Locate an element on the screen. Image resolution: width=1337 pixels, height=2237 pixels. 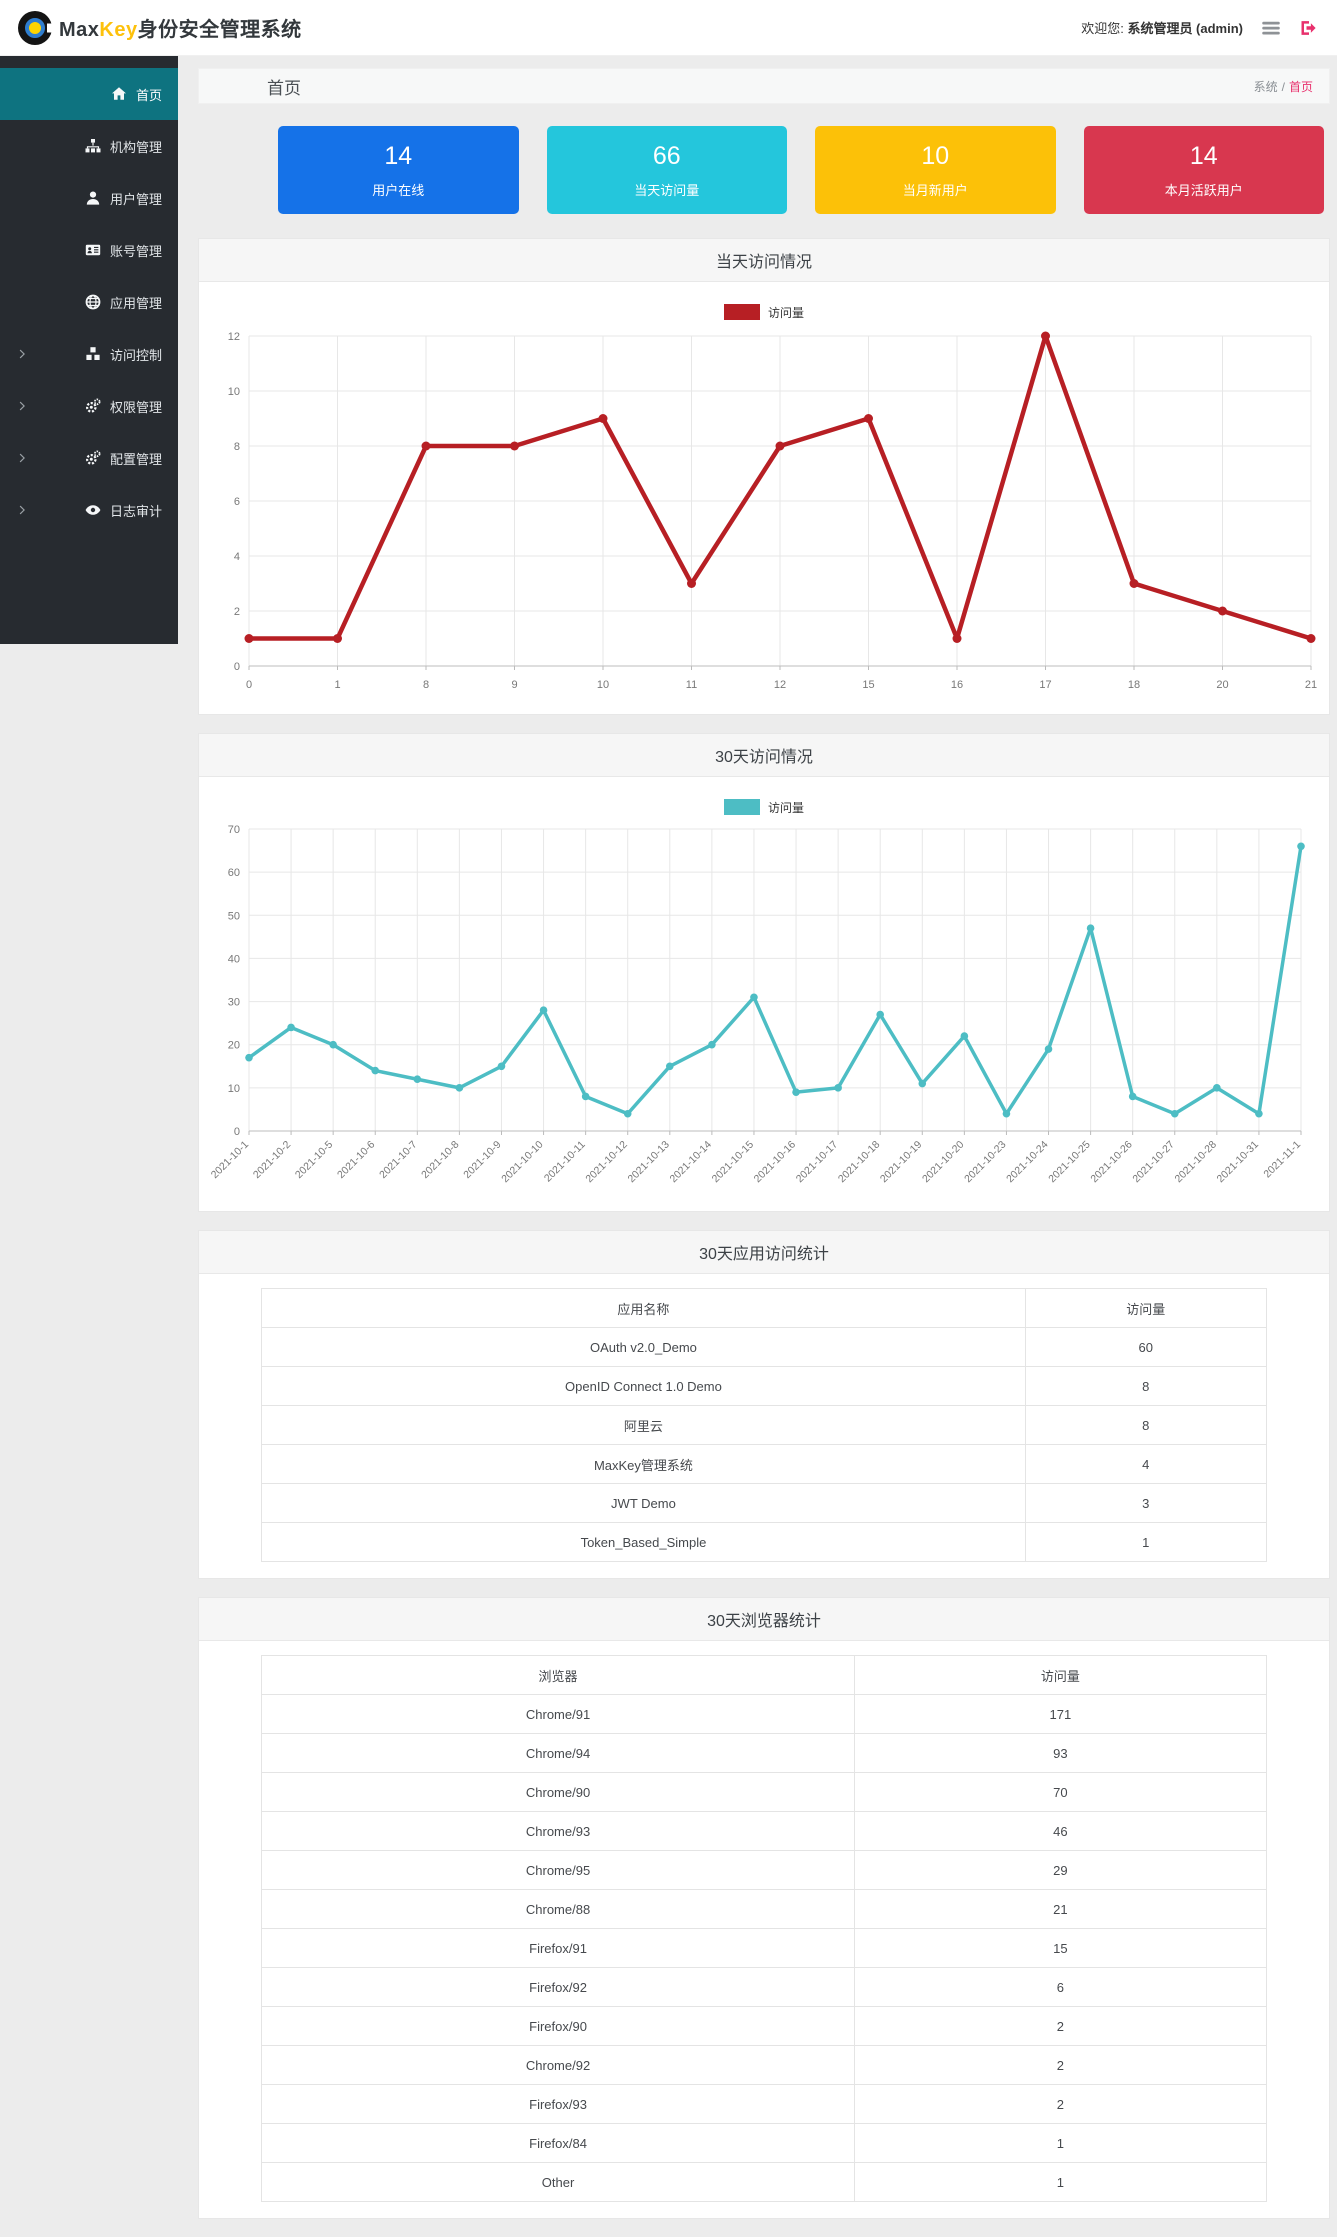
table-cell: 1 is located at coordinates (1060, 2143).